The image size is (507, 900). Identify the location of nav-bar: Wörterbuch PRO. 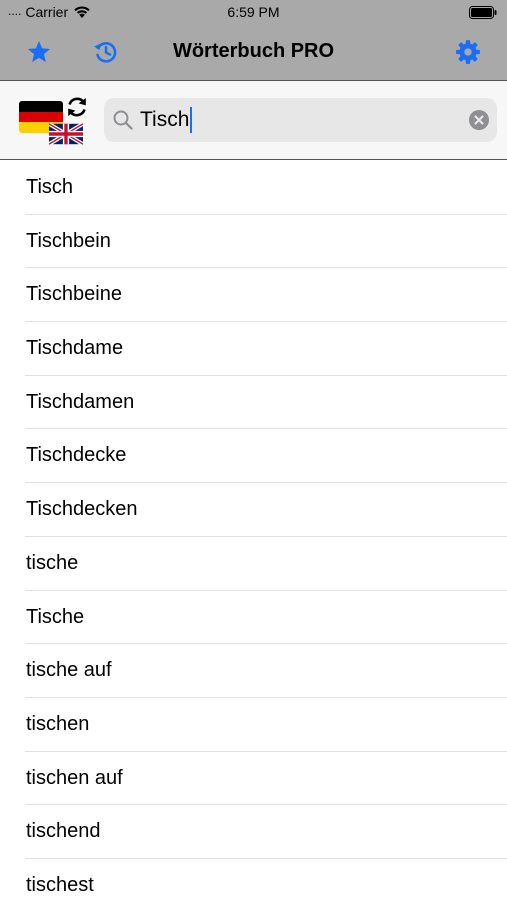
(253, 52).